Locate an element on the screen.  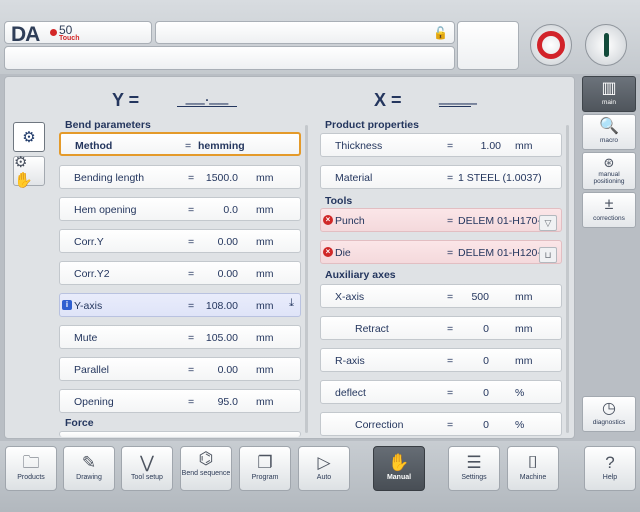
nav-settings: ☰ Settings is located at coordinates (474, 468).